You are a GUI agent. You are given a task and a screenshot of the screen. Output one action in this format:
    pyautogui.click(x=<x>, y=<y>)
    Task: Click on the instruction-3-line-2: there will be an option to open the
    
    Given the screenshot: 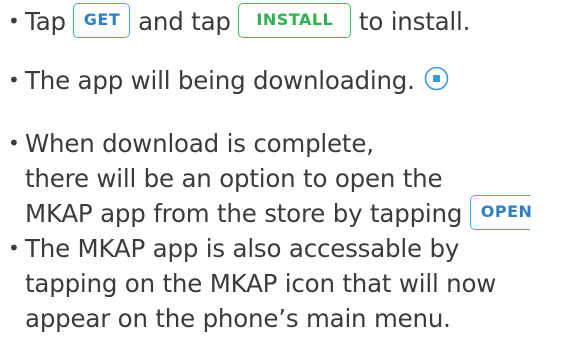 What is the action you would take?
    pyautogui.click(x=234, y=178)
    